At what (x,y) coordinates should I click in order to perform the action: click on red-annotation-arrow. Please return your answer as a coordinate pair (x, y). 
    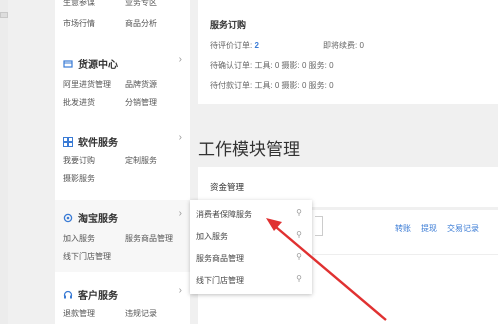
    Looking at the image, I should click on (326, 269).